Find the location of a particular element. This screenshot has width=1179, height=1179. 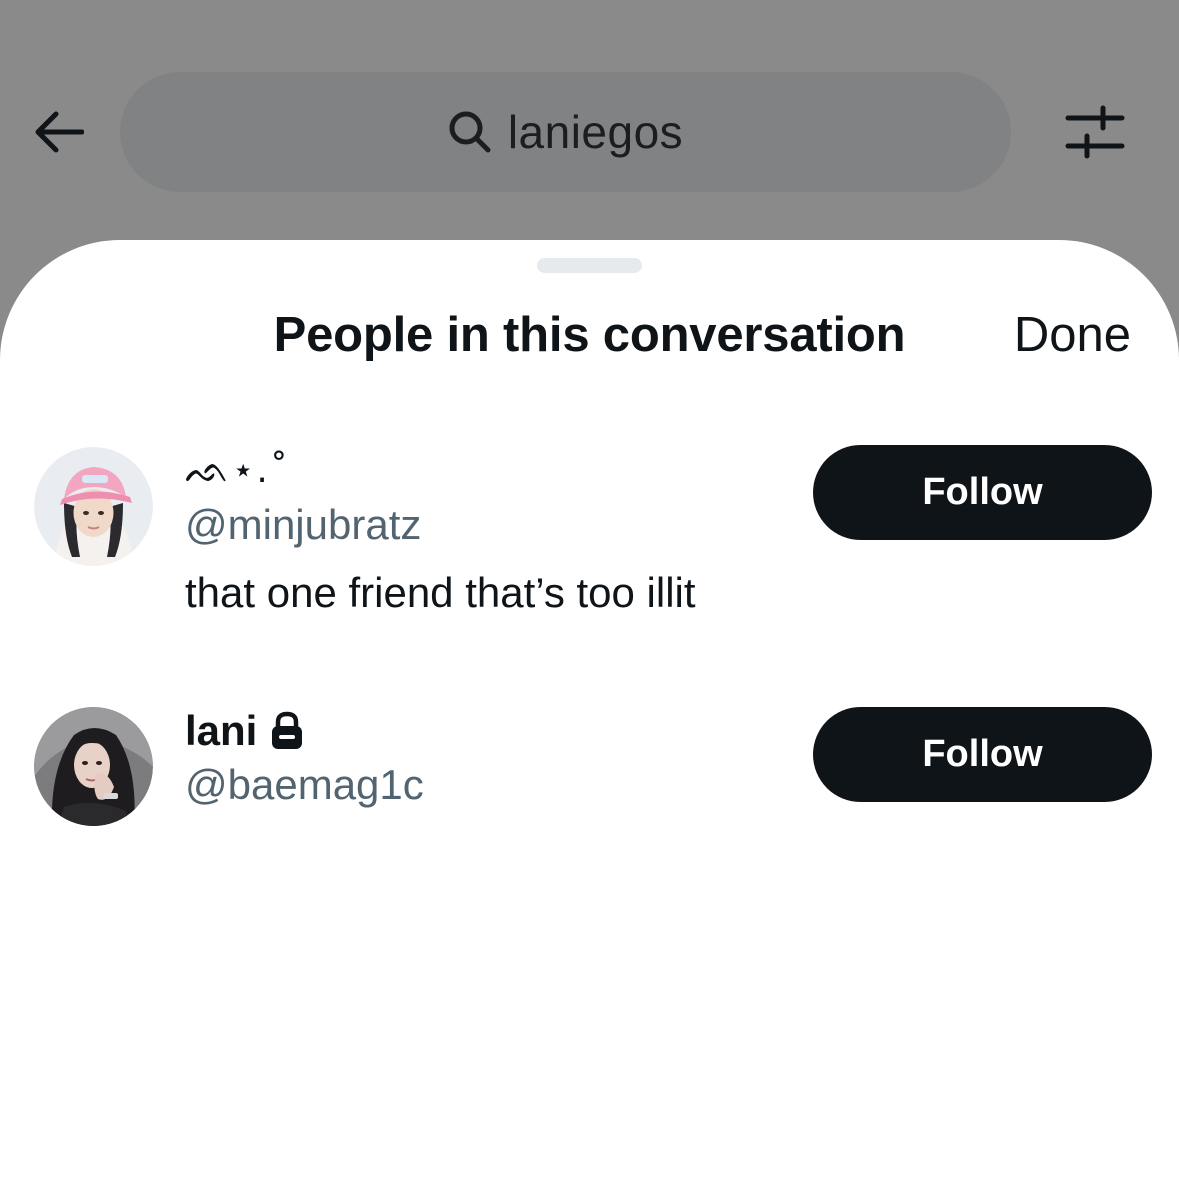

display-name-text: ᨒ⋆.˚ is located at coordinates (237, 470).